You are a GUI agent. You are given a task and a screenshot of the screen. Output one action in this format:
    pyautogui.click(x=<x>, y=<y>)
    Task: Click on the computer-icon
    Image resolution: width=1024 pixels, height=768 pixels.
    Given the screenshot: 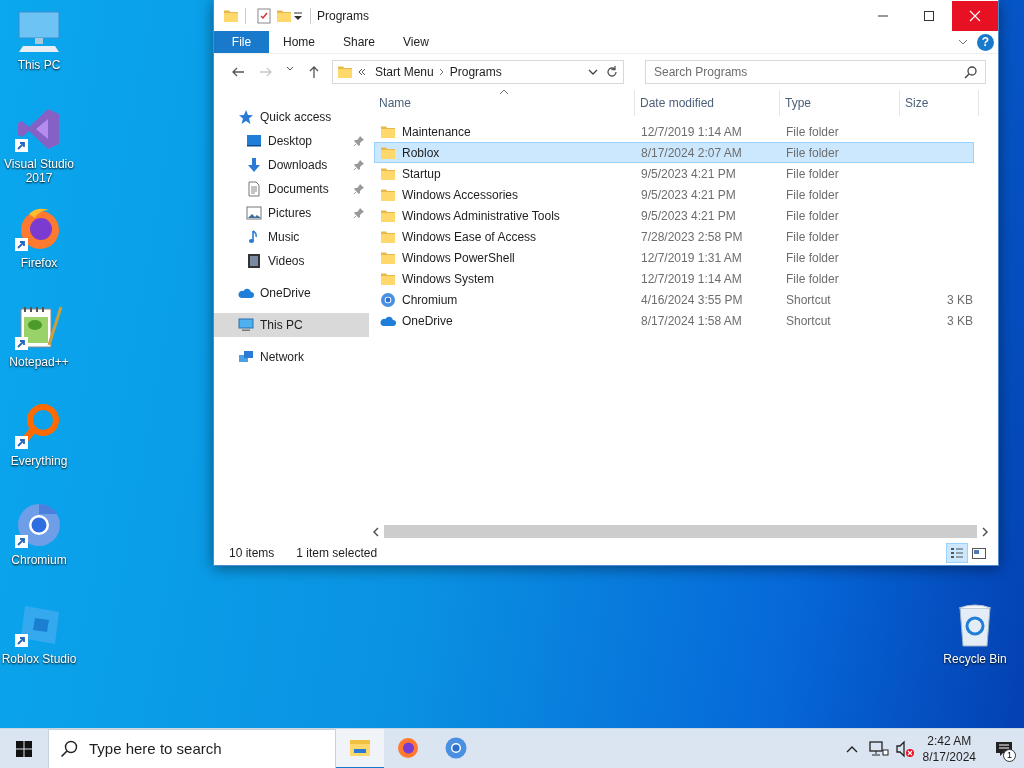 What is the action you would take?
    pyautogui.click(x=246, y=325)
    